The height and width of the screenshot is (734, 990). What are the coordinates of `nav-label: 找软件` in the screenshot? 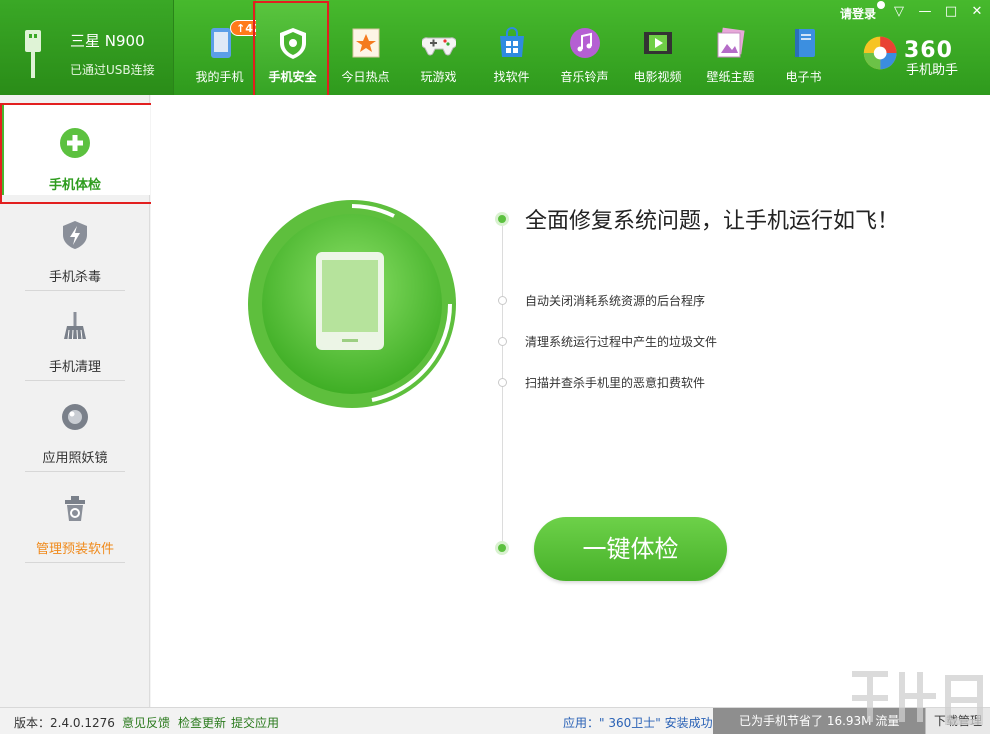 It's located at (511, 77).